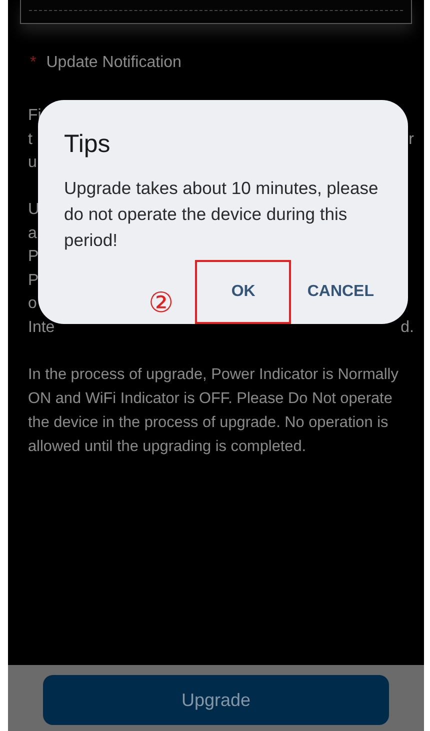 This screenshot has width=430, height=731. Describe the element at coordinates (32, 234) in the screenshot. I see `covered-text: a` at that location.